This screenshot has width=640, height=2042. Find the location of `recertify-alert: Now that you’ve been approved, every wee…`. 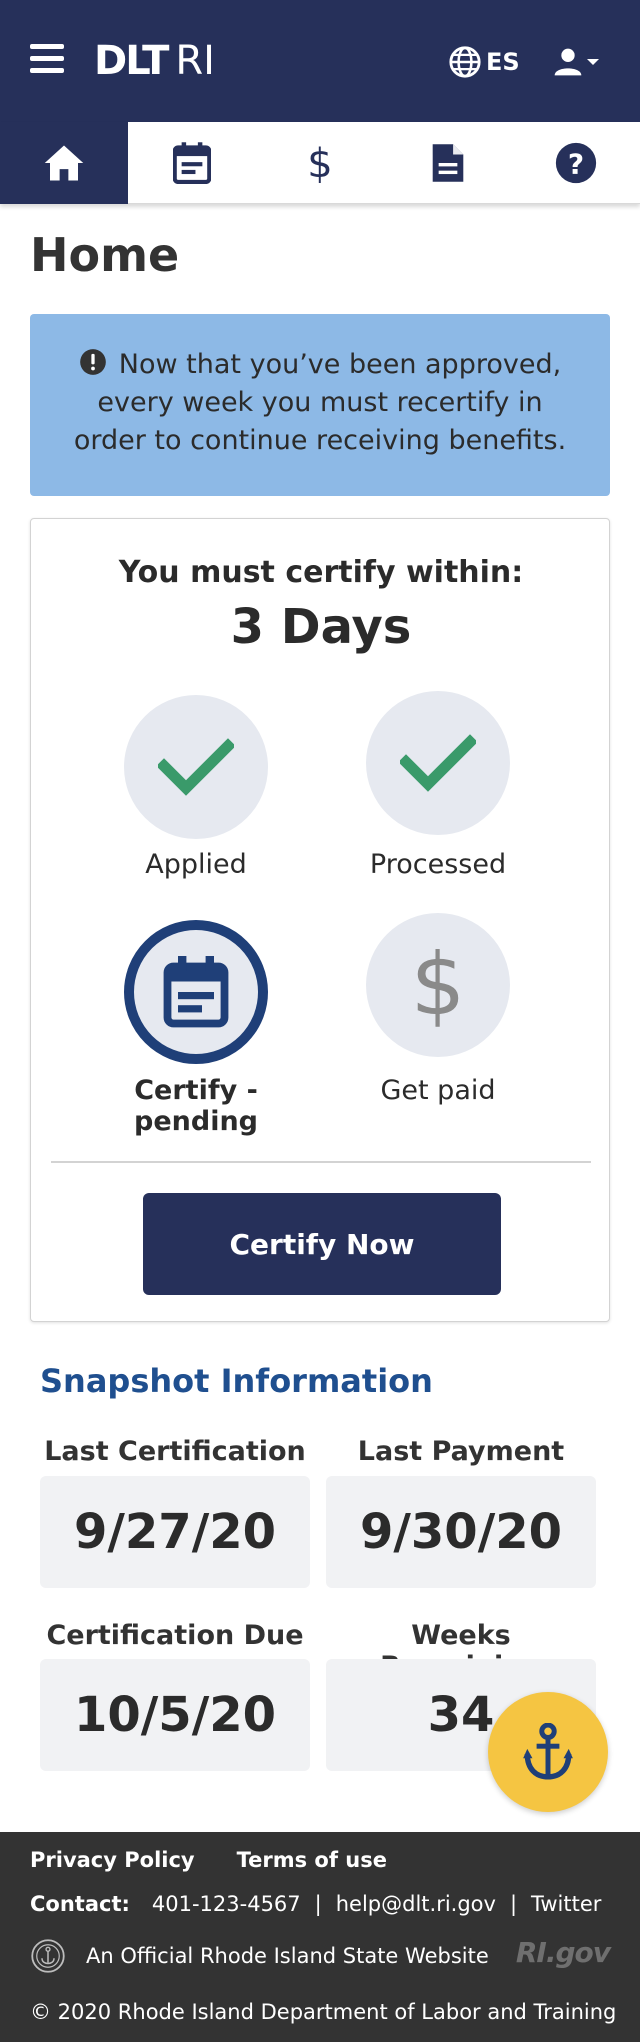

recertify-alert: Now that you’ve been approved, every wee… is located at coordinates (320, 405).